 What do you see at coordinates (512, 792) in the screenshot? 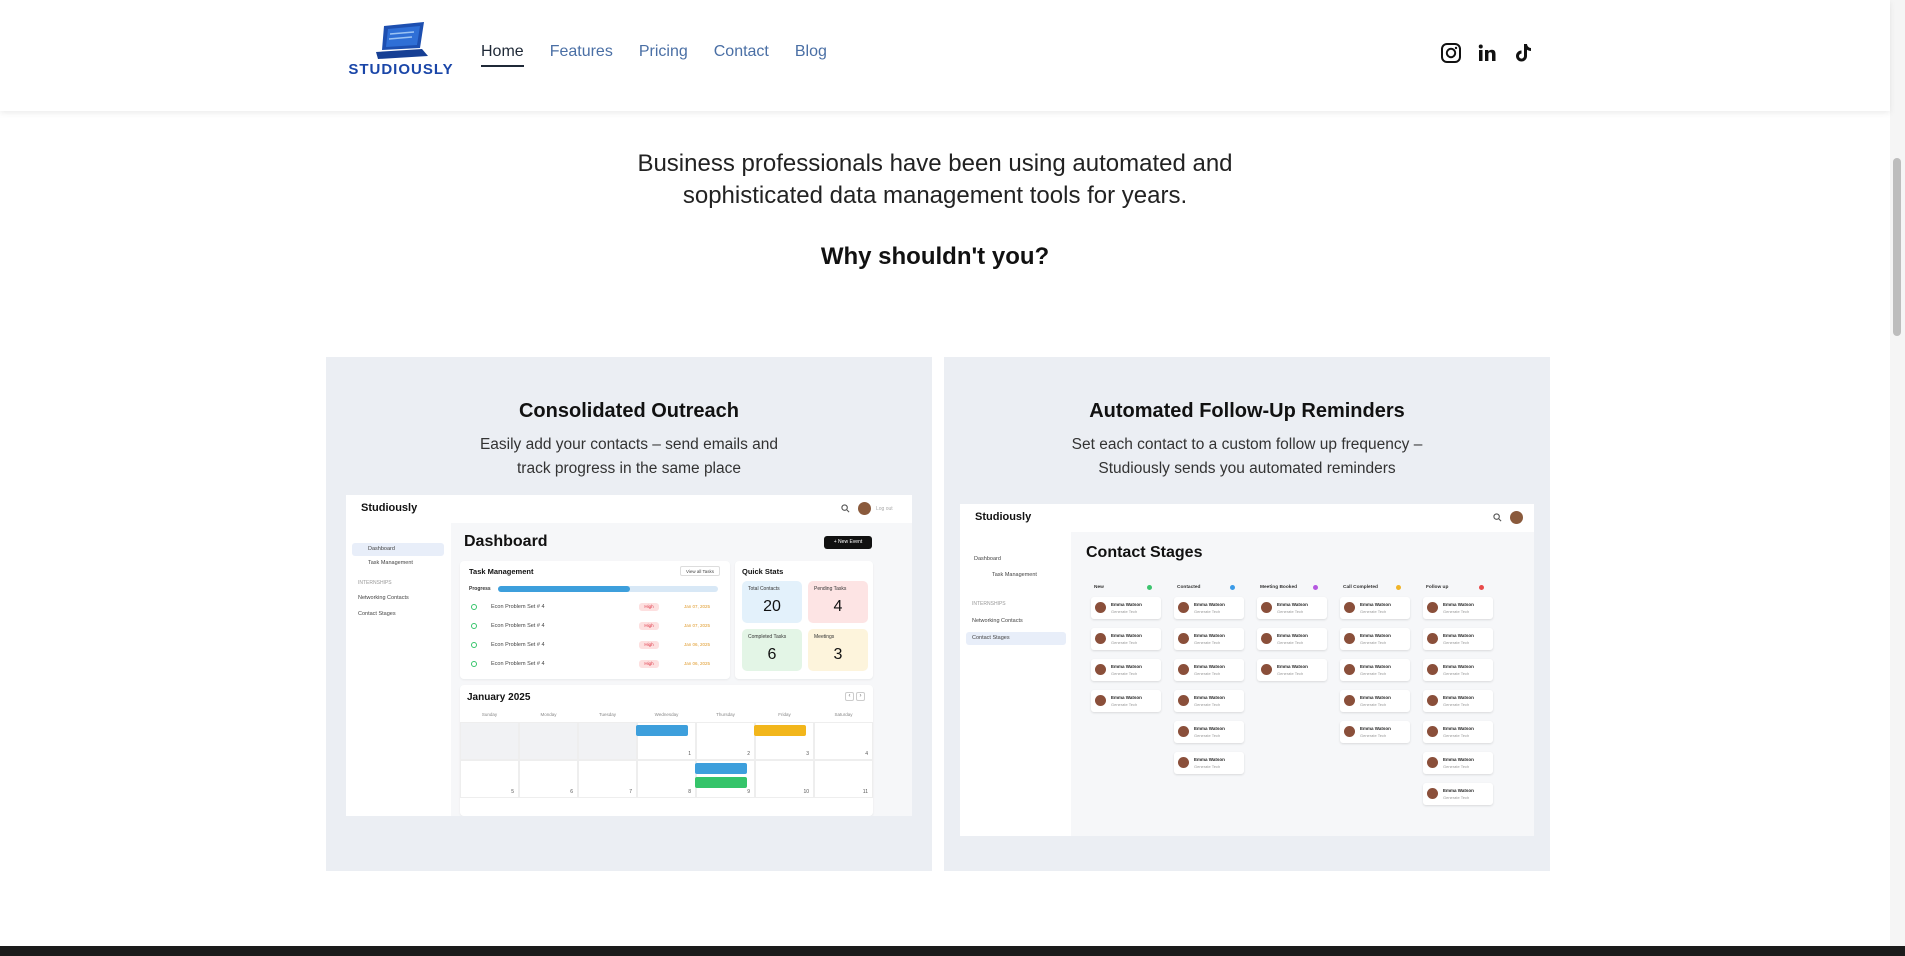
I see `calendar-date: 5` at bounding box center [512, 792].